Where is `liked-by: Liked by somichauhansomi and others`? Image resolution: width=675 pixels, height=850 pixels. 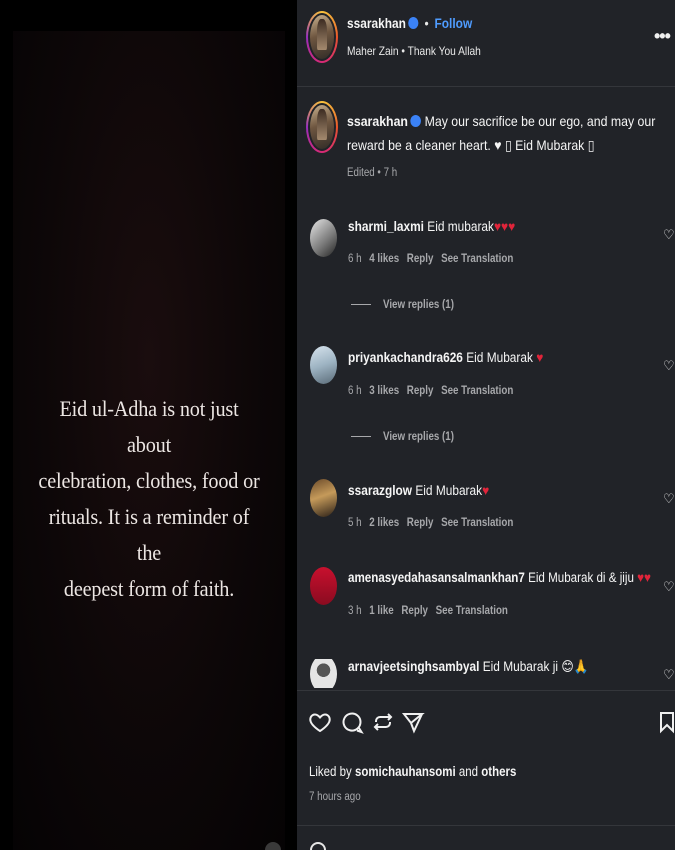 liked-by: Liked by somichauhansomi and others is located at coordinates (431, 771).